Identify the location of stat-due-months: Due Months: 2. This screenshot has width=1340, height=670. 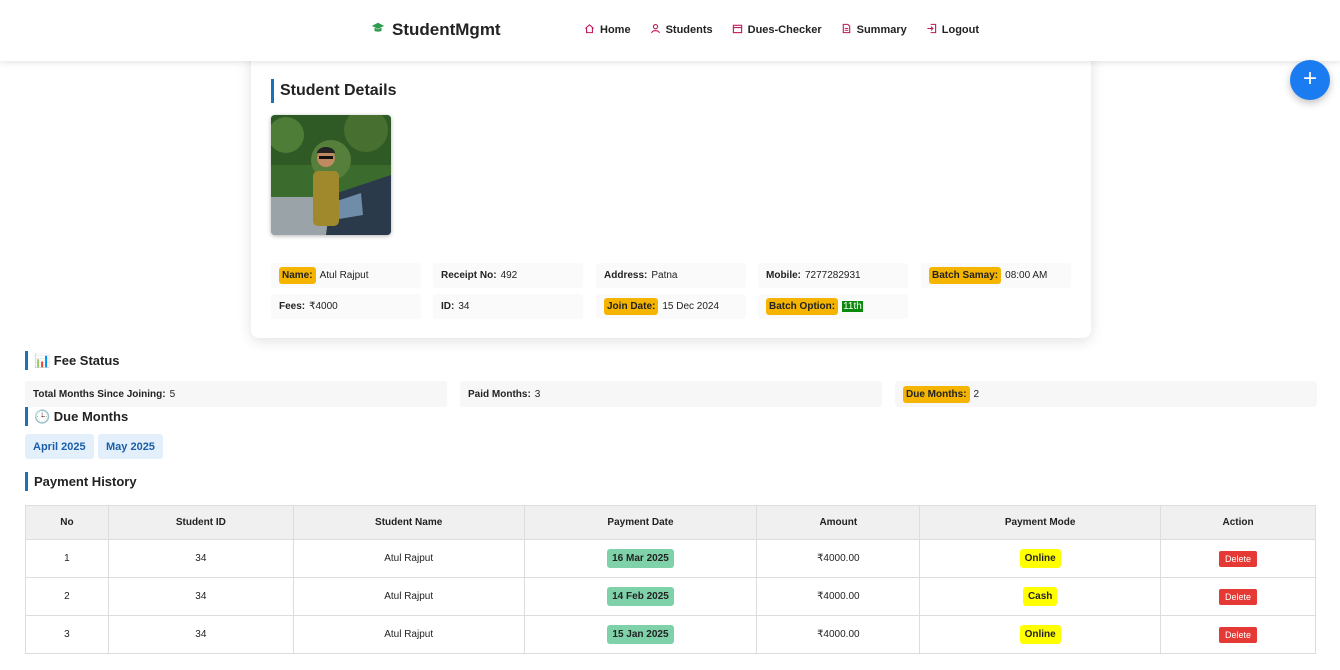
(1106, 394).